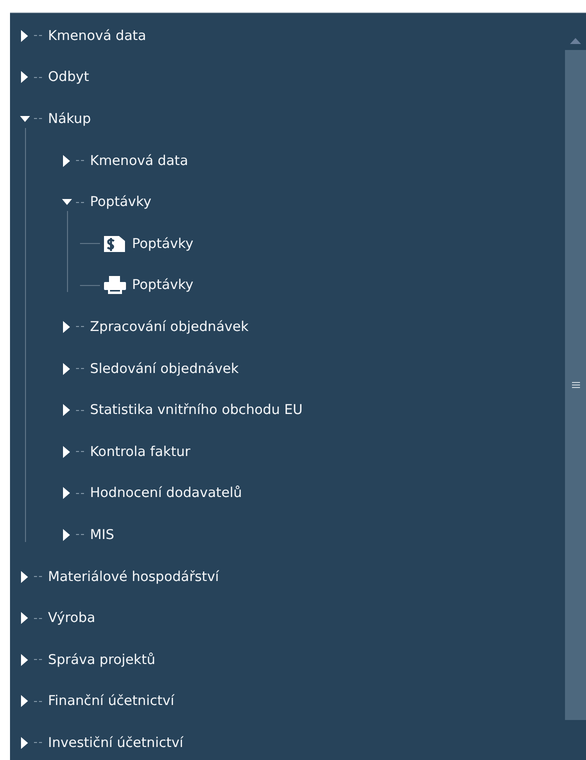 The image size is (586, 760). I want to click on tree-item: Finanční účetnictví, so click(111, 701).